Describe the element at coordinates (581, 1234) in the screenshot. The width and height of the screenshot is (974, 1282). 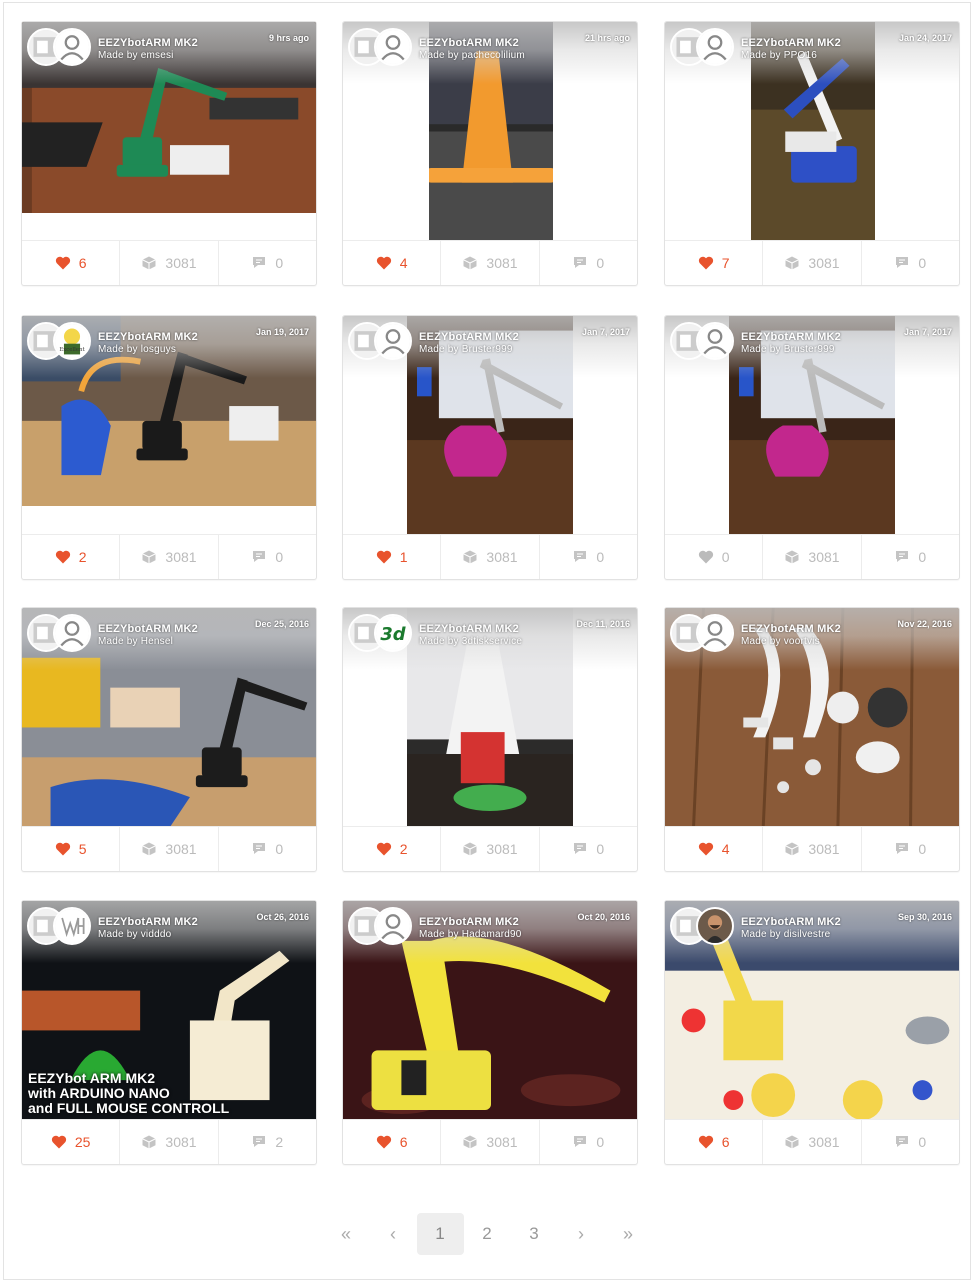
I see `next-page-button: ›` at that location.